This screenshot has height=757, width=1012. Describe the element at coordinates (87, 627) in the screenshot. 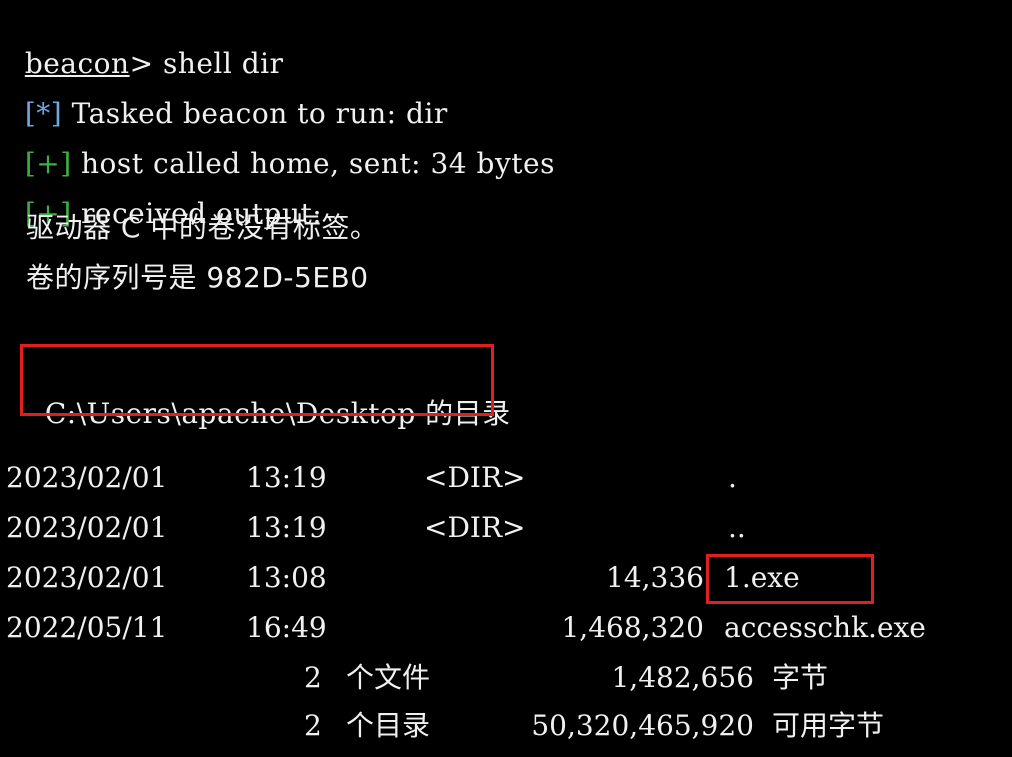

I see `entry-date: 2022/05/11` at that location.